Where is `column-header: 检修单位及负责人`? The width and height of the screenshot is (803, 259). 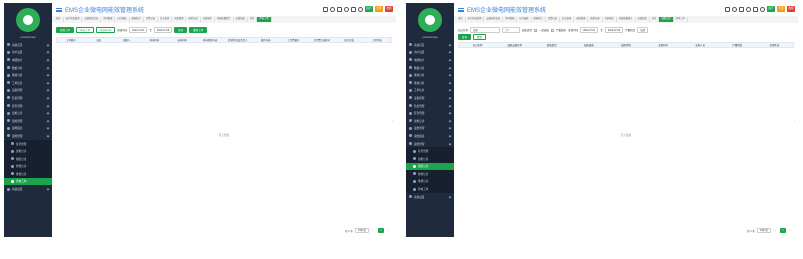
column-header: 检修单位及负责人 is located at coordinates (238, 40).